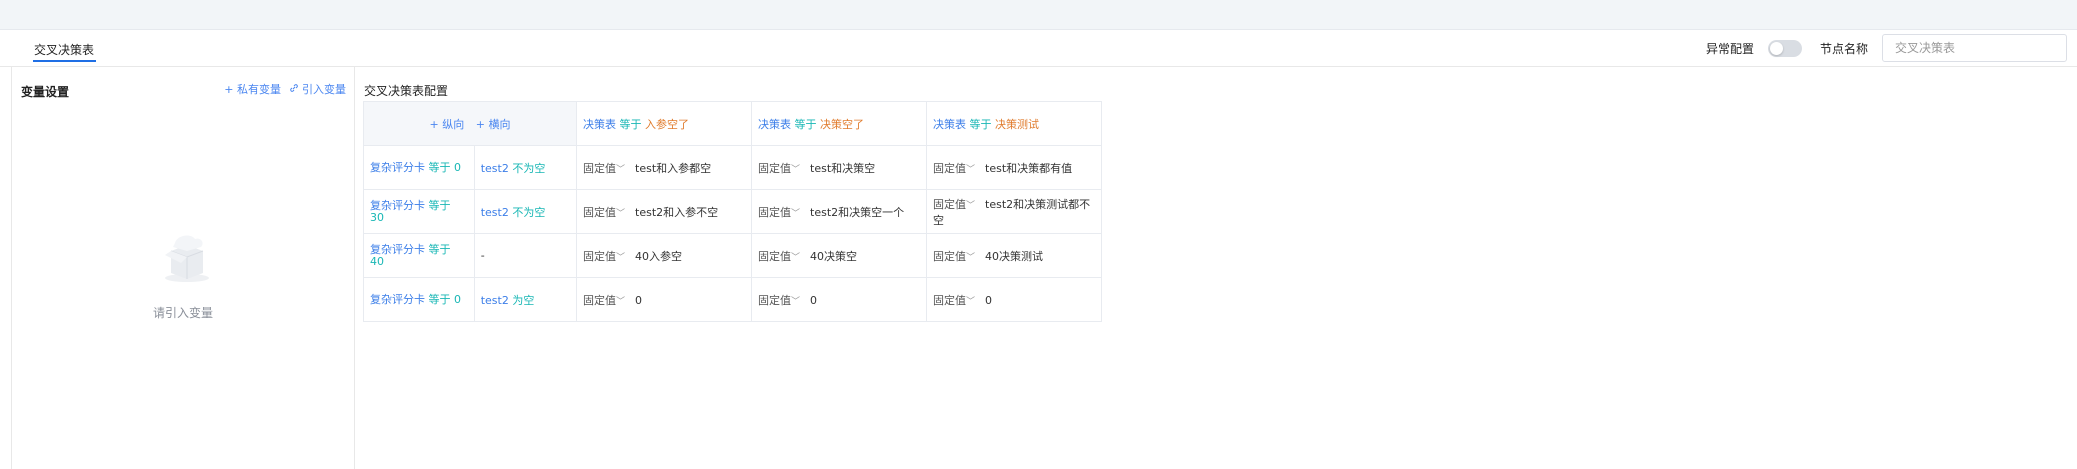 This screenshot has height=469, width=2077. I want to click on value-cell: 固定值﹀ 40决策空, so click(839, 255).